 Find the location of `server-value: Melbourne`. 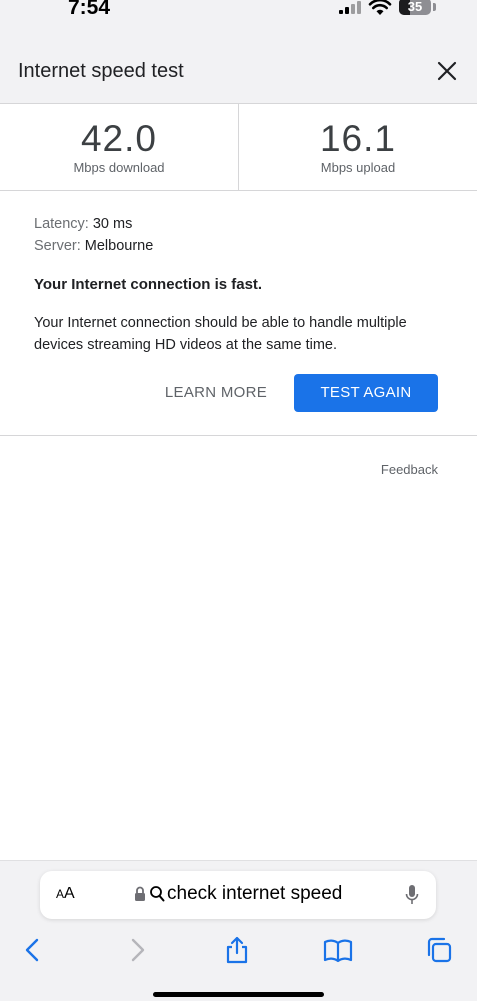

server-value: Melbourne is located at coordinates (119, 246).